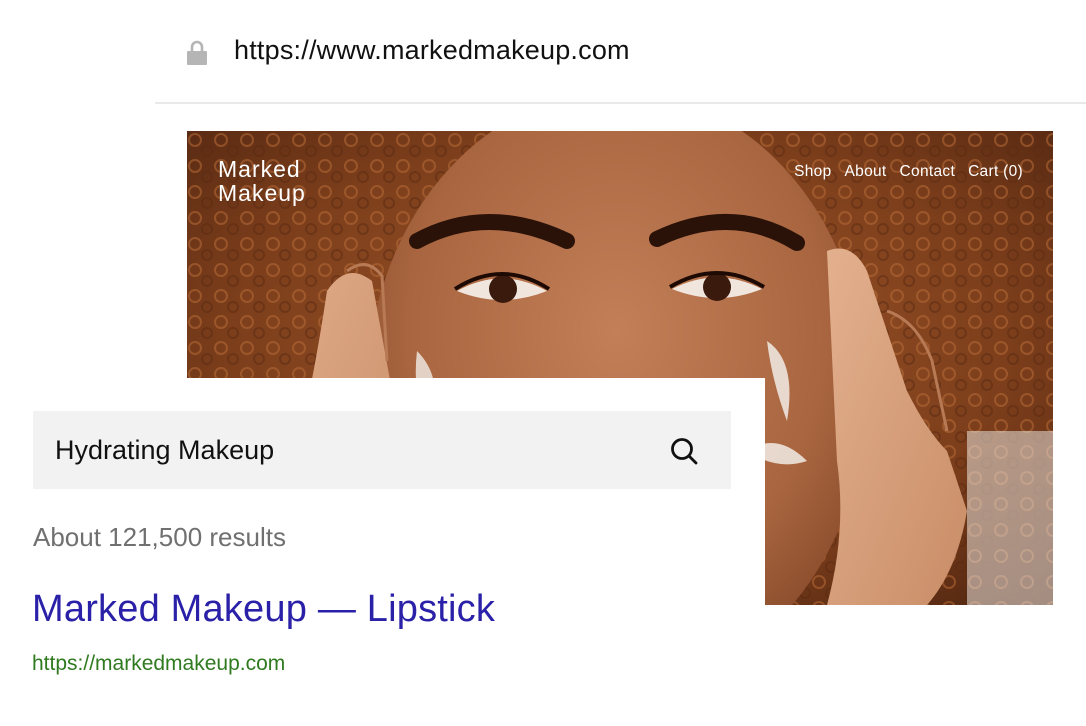 The width and height of the screenshot is (1086, 726). Describe the element at coordinates (159, 663) in the screenshot. I see `result-url: https://markedmakeup.com` at that location.